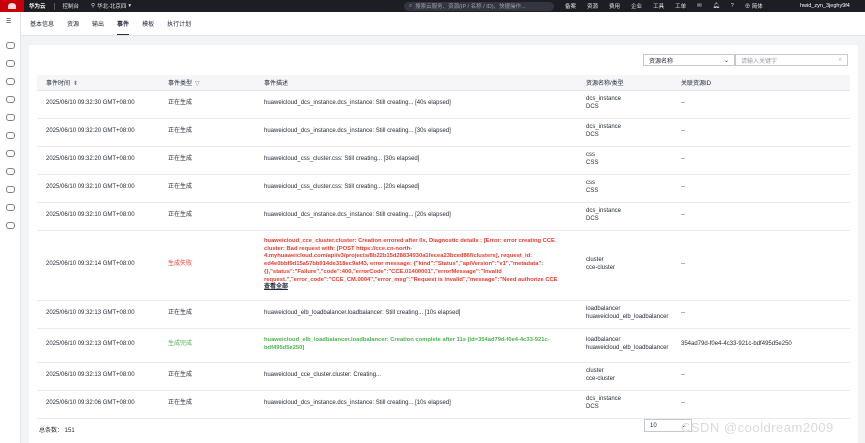 Image resolution: width=865 pixels, height=443 pixels. I want to click on tab-basic-info: 基本信息, so click(42, 23).